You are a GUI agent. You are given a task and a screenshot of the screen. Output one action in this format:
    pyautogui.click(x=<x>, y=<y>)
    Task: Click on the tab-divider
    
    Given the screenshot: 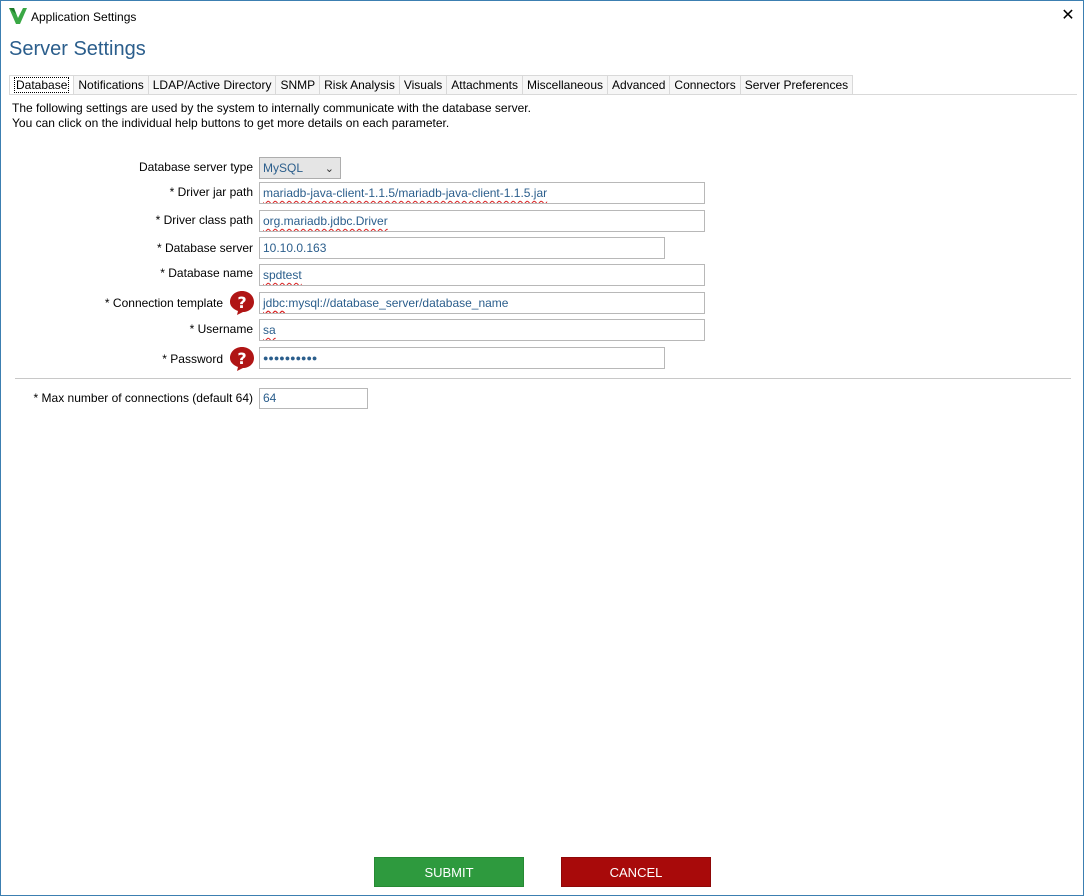 What is the action you would take?
    pyautogui.click(x=543, y=94)
    